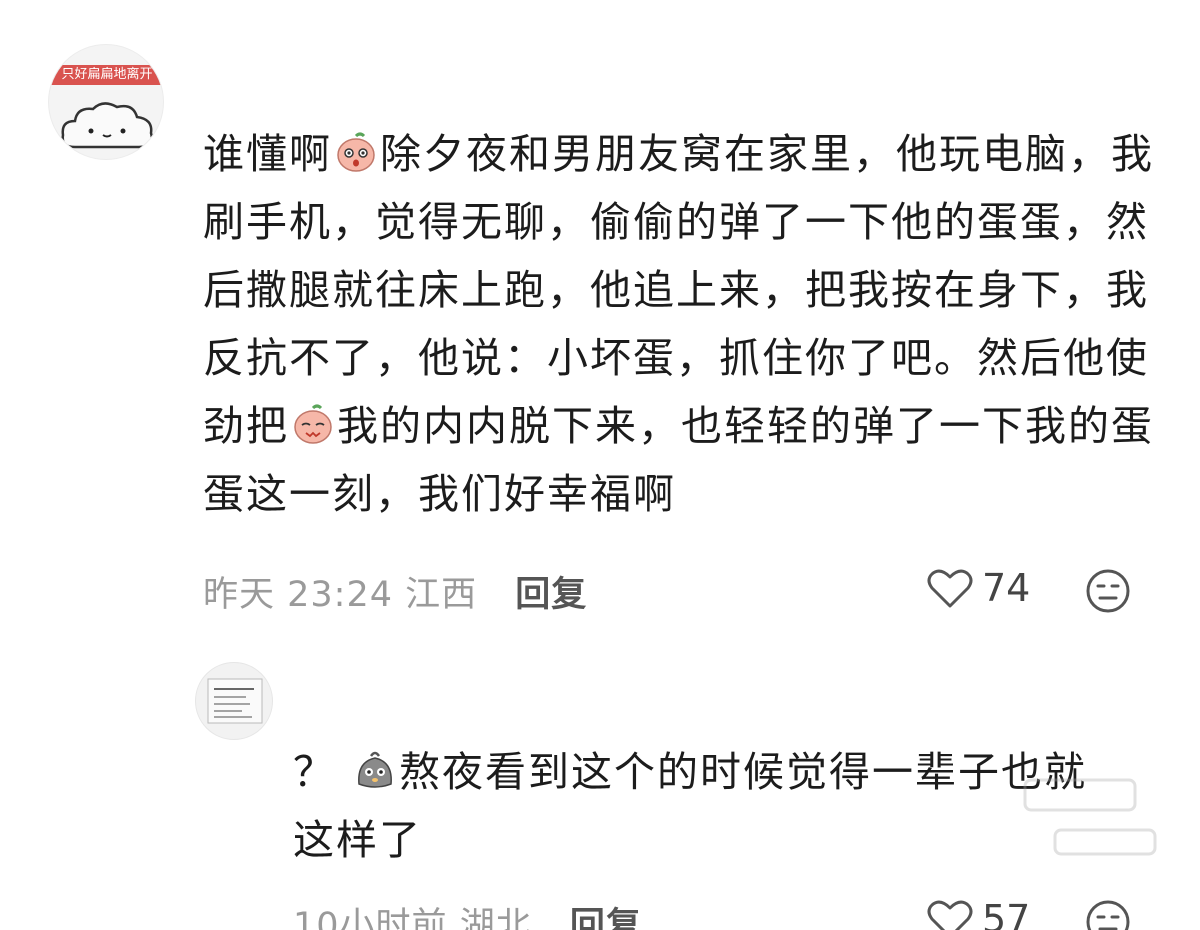 This screenshot has width=1200, height=930. I want to click on grey-blob-emoji-icon, so click(375, 769).